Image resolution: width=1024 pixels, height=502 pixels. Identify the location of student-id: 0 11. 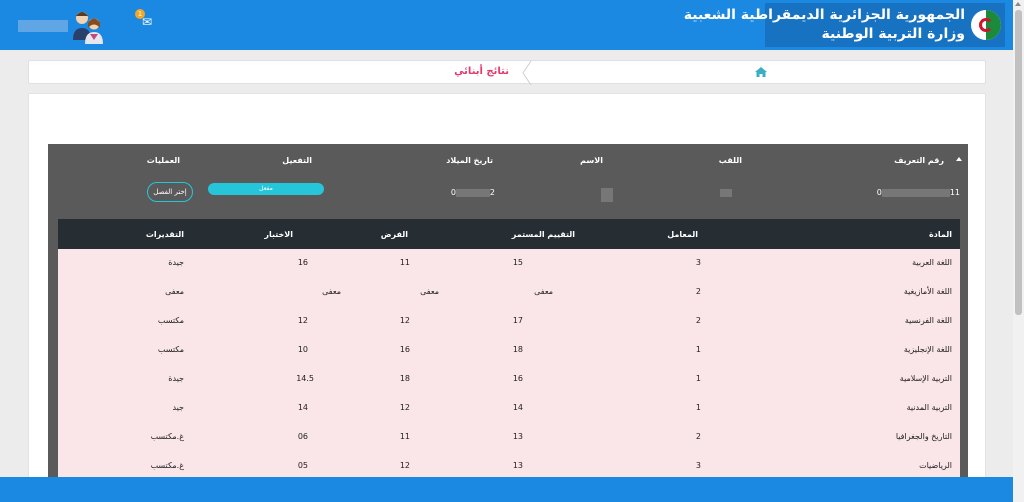
(918, 192).